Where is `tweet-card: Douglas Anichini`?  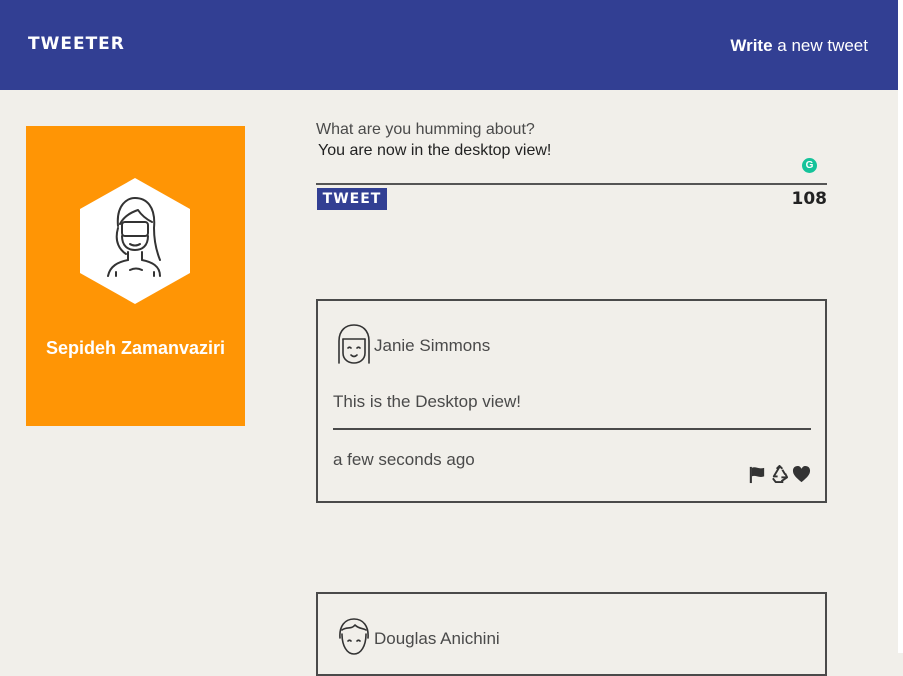
tweet-card: Douglas Anichini is located at coordinates (571, 634).